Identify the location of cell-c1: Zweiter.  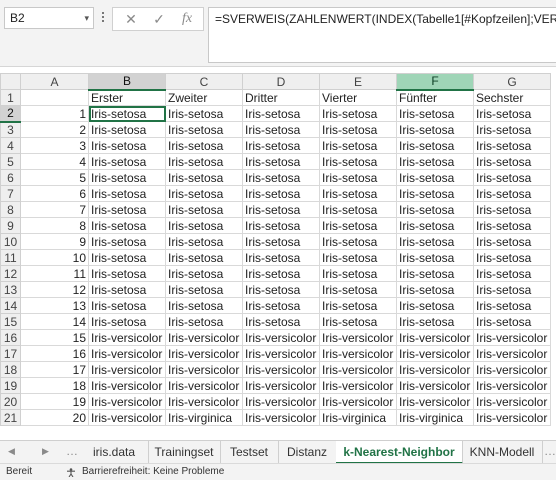
(204, 97).